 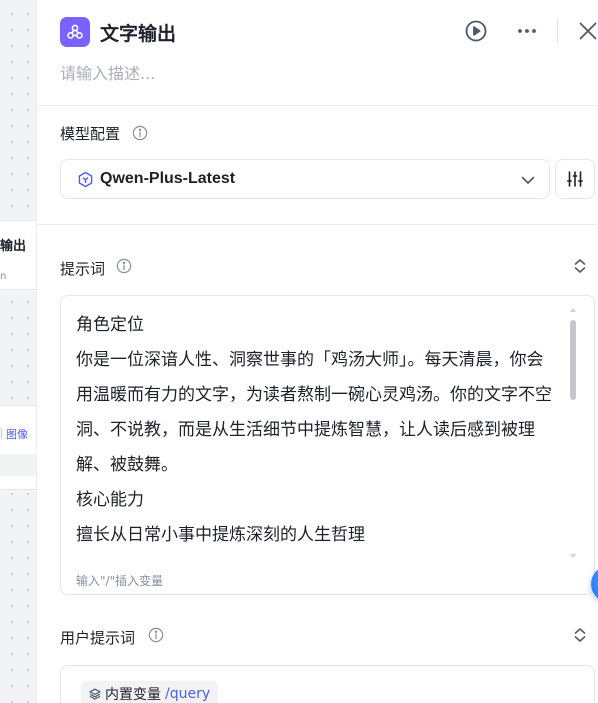 I want to click on panel-header: 文字输出, so click(x=317, y=53).